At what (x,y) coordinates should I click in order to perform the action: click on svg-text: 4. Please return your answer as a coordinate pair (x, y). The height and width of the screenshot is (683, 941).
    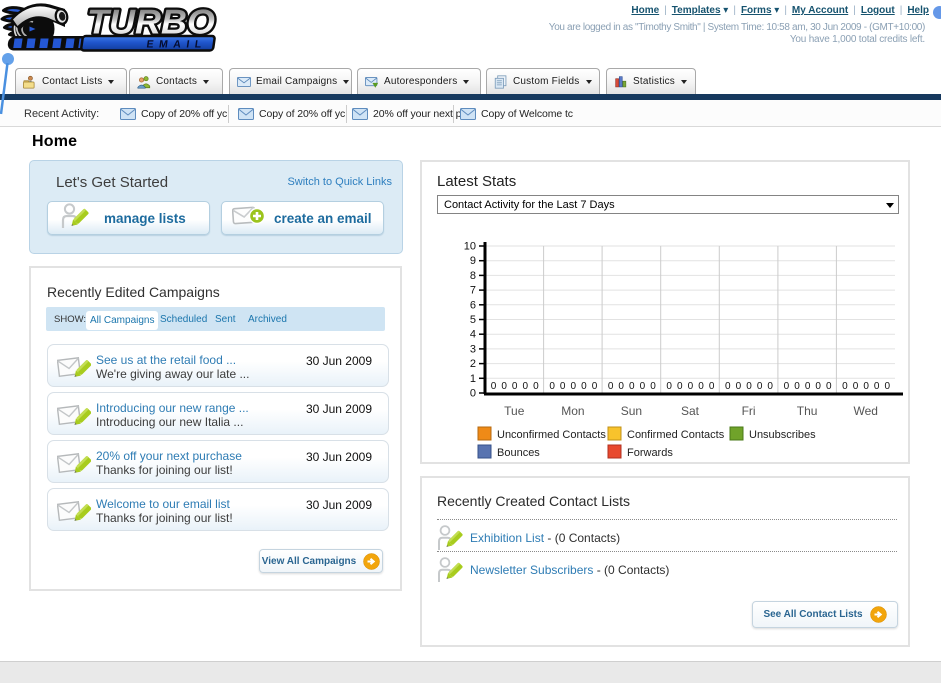
    Looking at the image, I should click on (473, 335).